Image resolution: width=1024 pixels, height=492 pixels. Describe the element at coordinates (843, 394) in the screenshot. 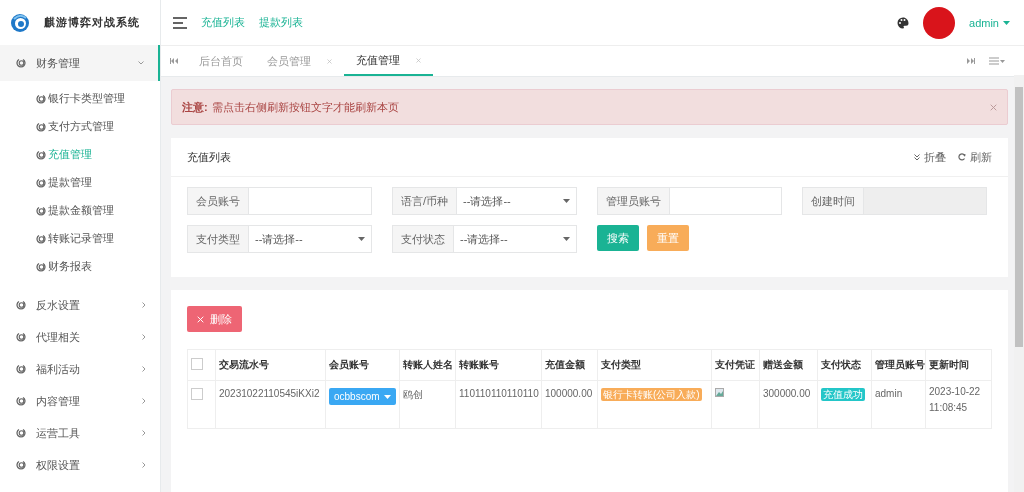

I see `status-tag: 充值成功` at that location.